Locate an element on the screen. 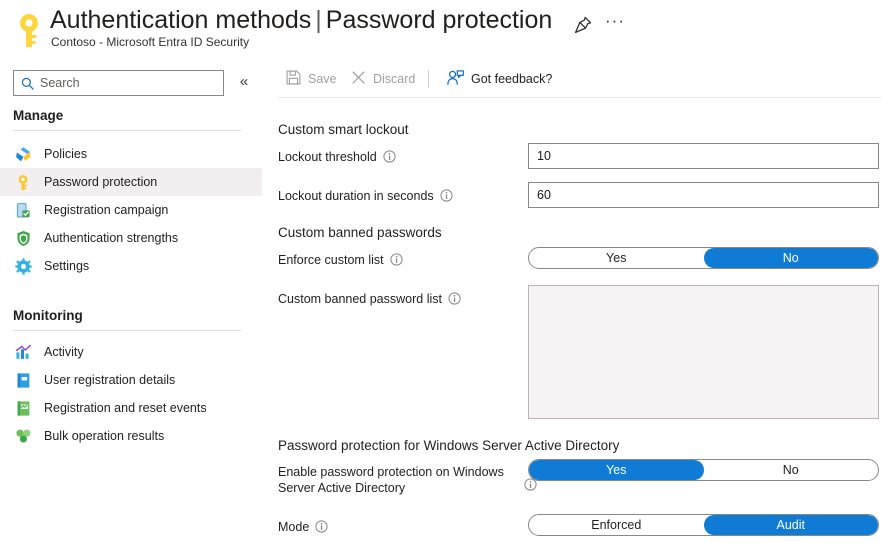  sidebar-item-password-protection: Password protection is located at coordinates (131, 182).